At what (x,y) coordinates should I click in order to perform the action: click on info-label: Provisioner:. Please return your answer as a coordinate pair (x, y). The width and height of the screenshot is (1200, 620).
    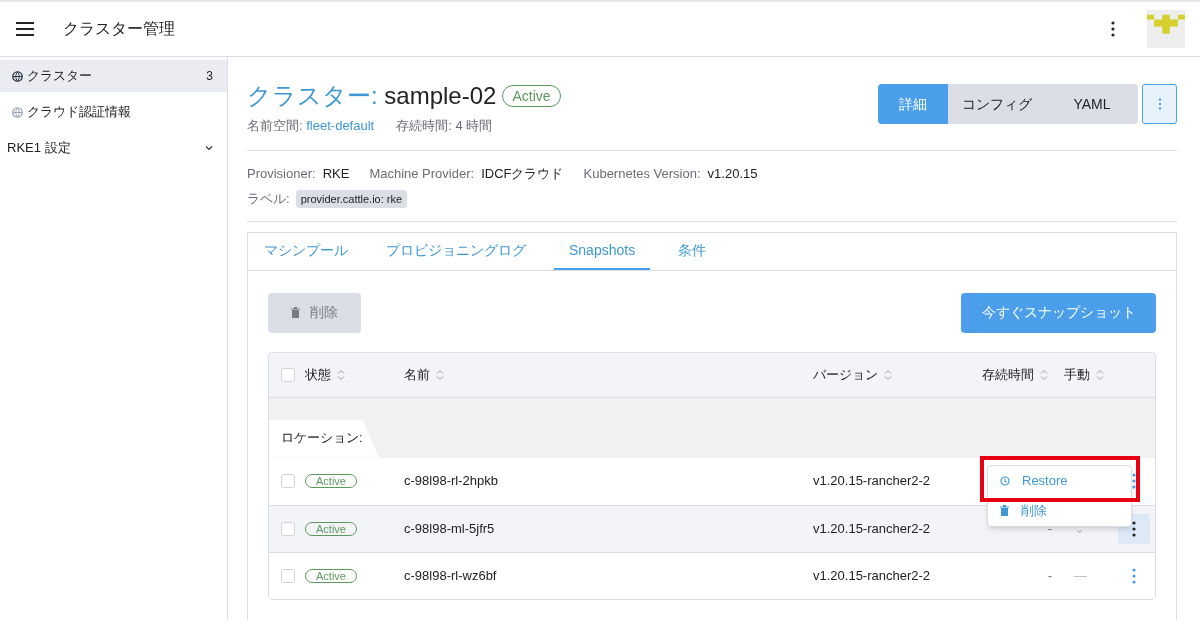
    Looking at the image, I should click on (281, 173).